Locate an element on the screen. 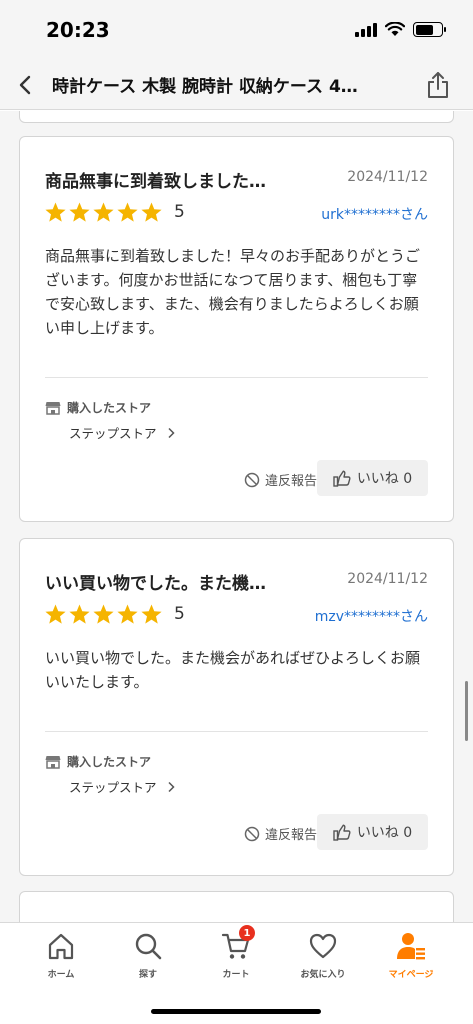 This screenshot has height=1024, width=473. heart-icon is located at coordinates (323, 946).